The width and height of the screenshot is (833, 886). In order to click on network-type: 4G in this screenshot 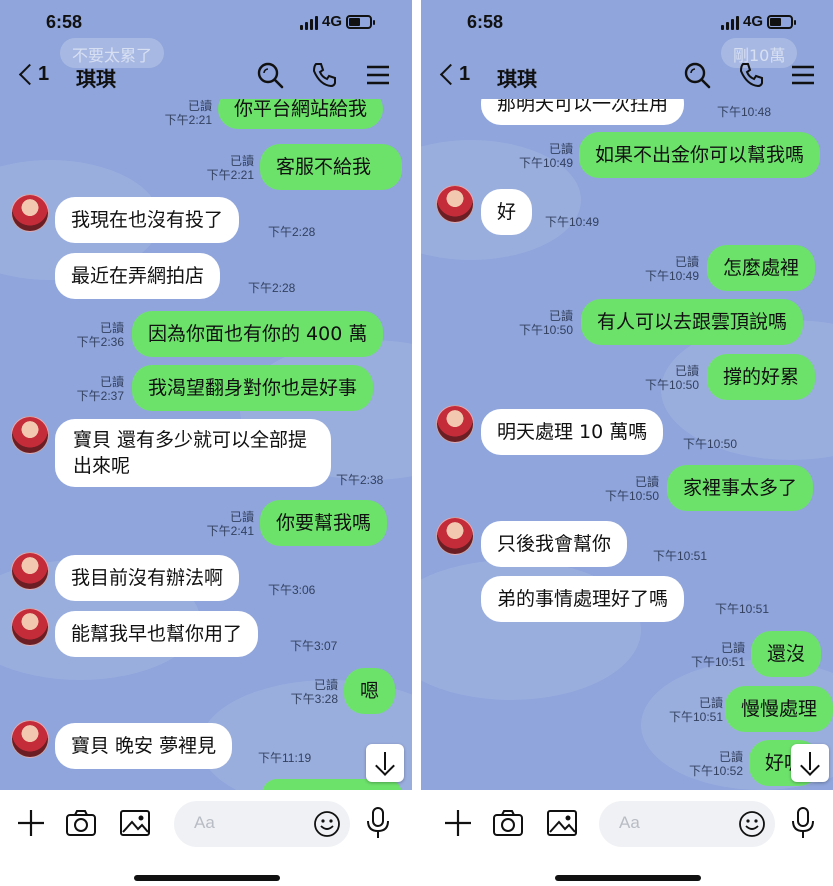, I will do `click(332, 21)`.